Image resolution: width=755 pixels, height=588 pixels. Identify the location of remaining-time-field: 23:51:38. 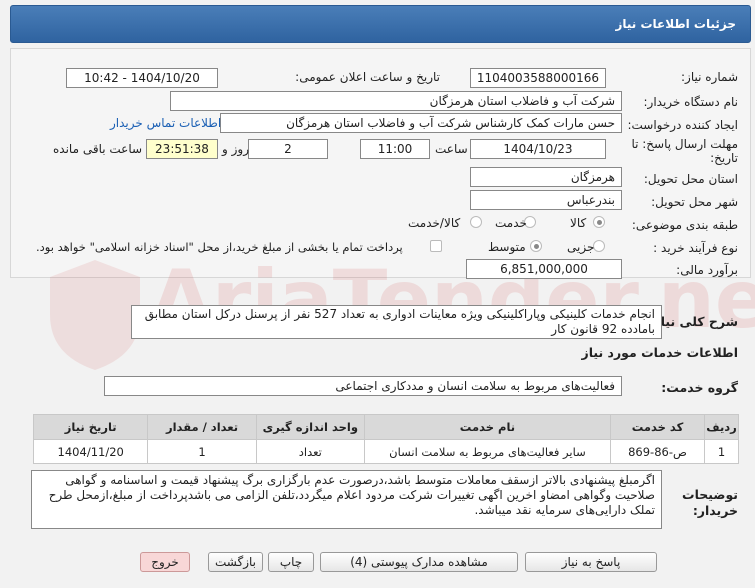
(182, 149).